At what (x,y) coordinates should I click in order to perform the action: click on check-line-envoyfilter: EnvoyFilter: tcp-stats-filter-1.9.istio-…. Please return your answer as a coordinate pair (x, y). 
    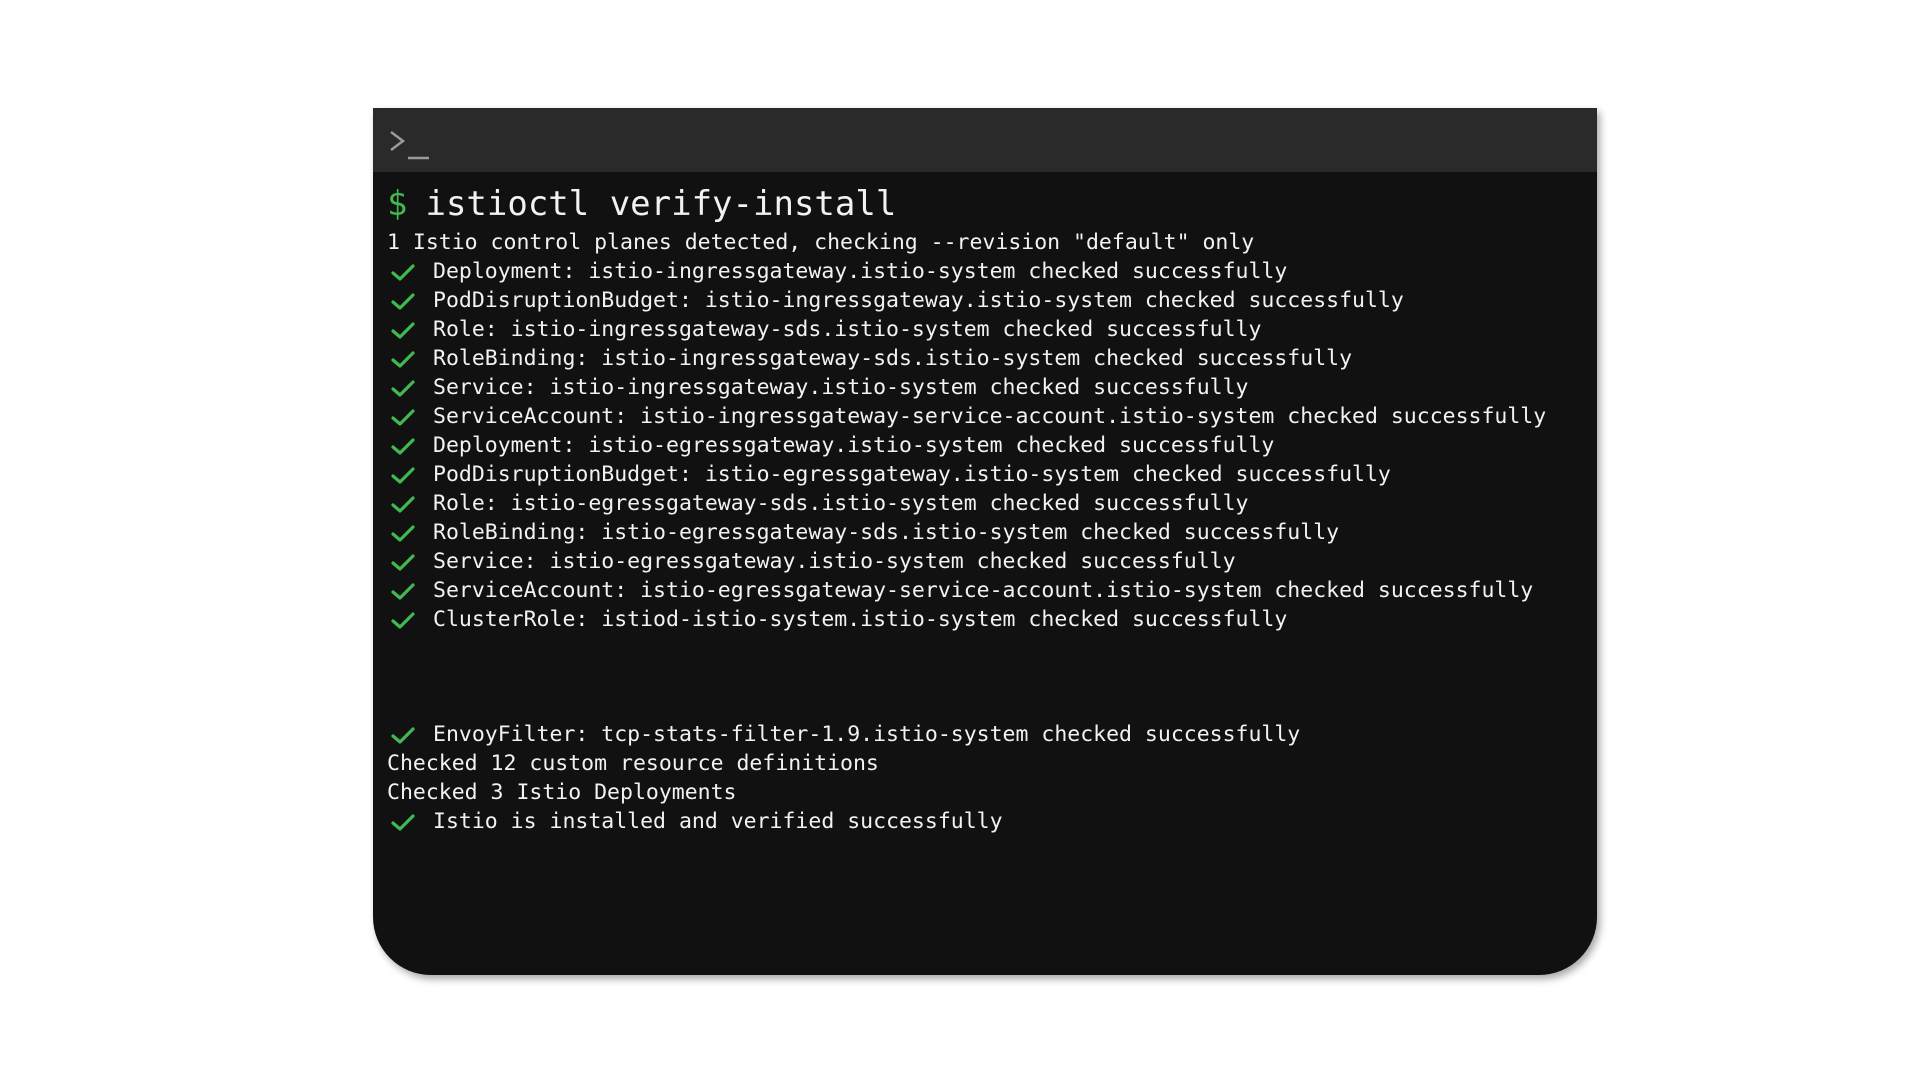
    Looking at the image, I should click on (987, 734).